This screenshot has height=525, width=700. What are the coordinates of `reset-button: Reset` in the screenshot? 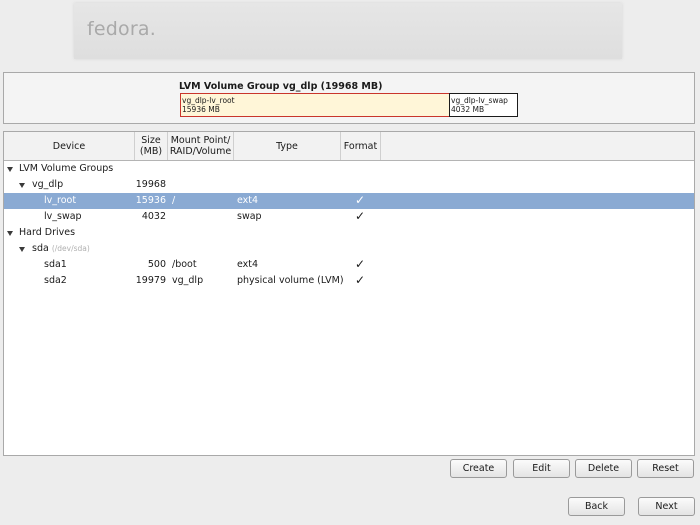 It's located at (665, 468).